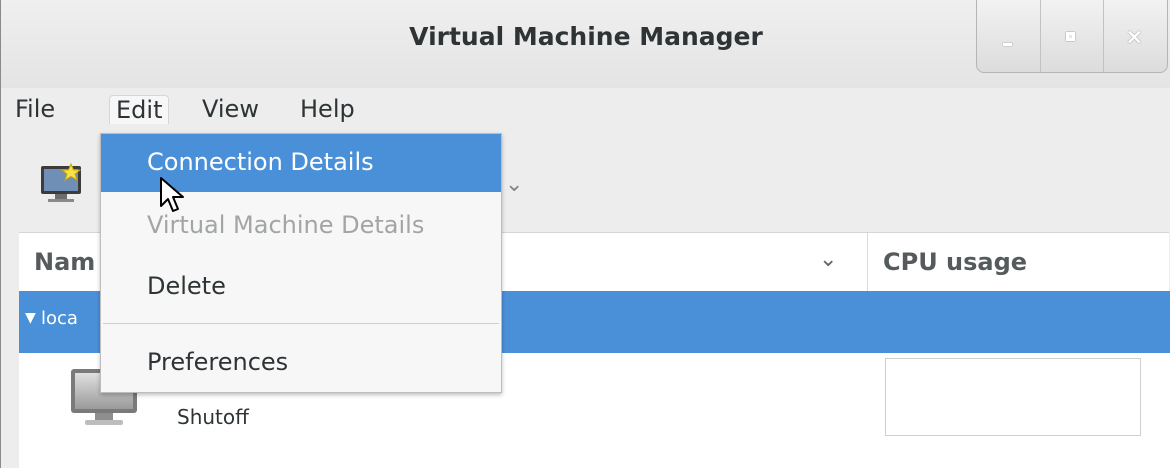 This screenshot has width=1170, height=468. I want to click on window-controls: ×, so click(1072, 36).